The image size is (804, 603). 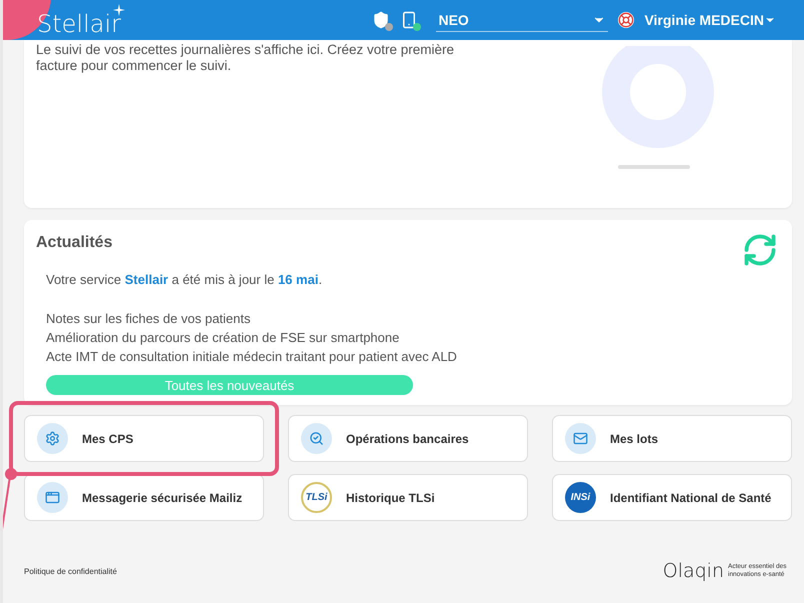 What do you see at coordinates (408, 438) in the screenshot?
I see `shortcut-tile: Opérations bancaires` at bounding box center [408, 438].